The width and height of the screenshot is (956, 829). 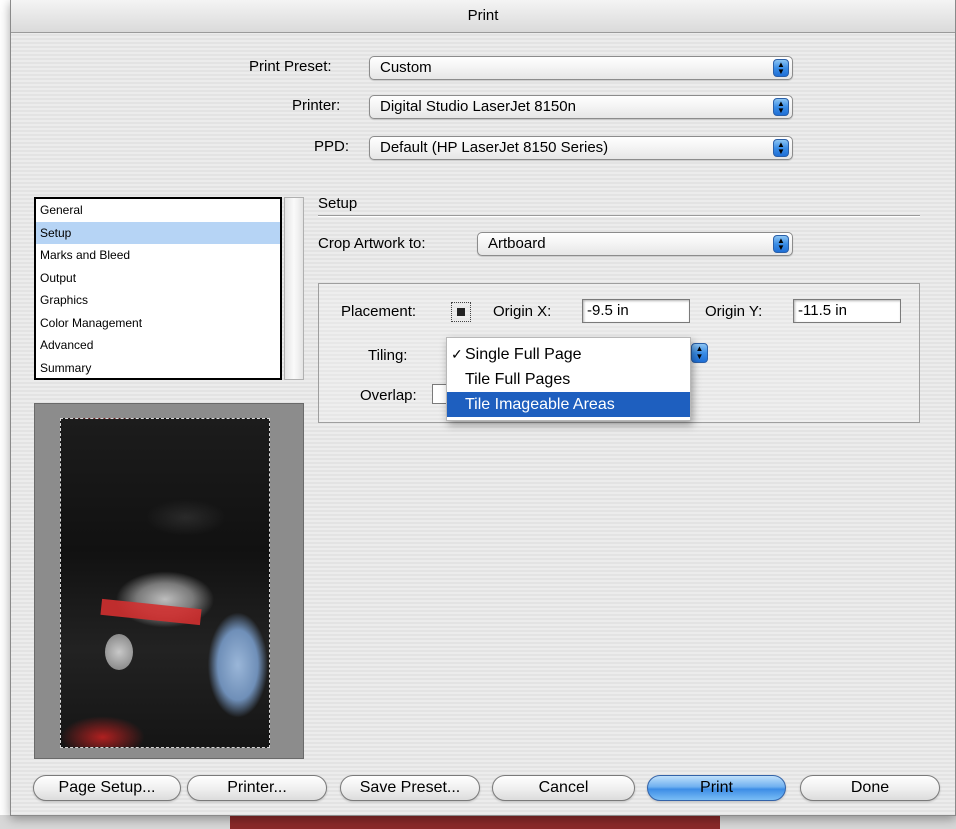 What do you see at coordinates (540, 404) in the screenshot?
I see `menu-item-label: Tile Imageable Areas` at bounding box center [540, 404].